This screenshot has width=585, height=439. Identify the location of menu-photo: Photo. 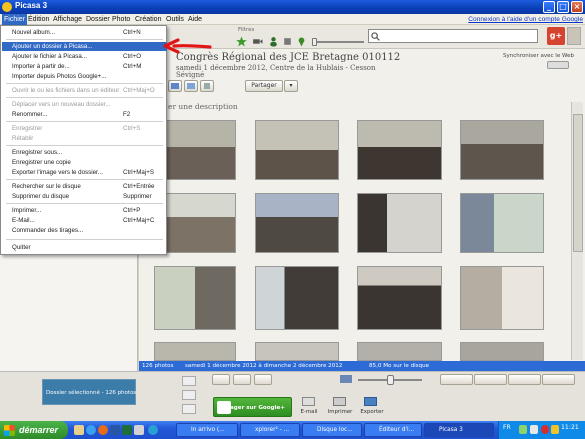
(121, 19).